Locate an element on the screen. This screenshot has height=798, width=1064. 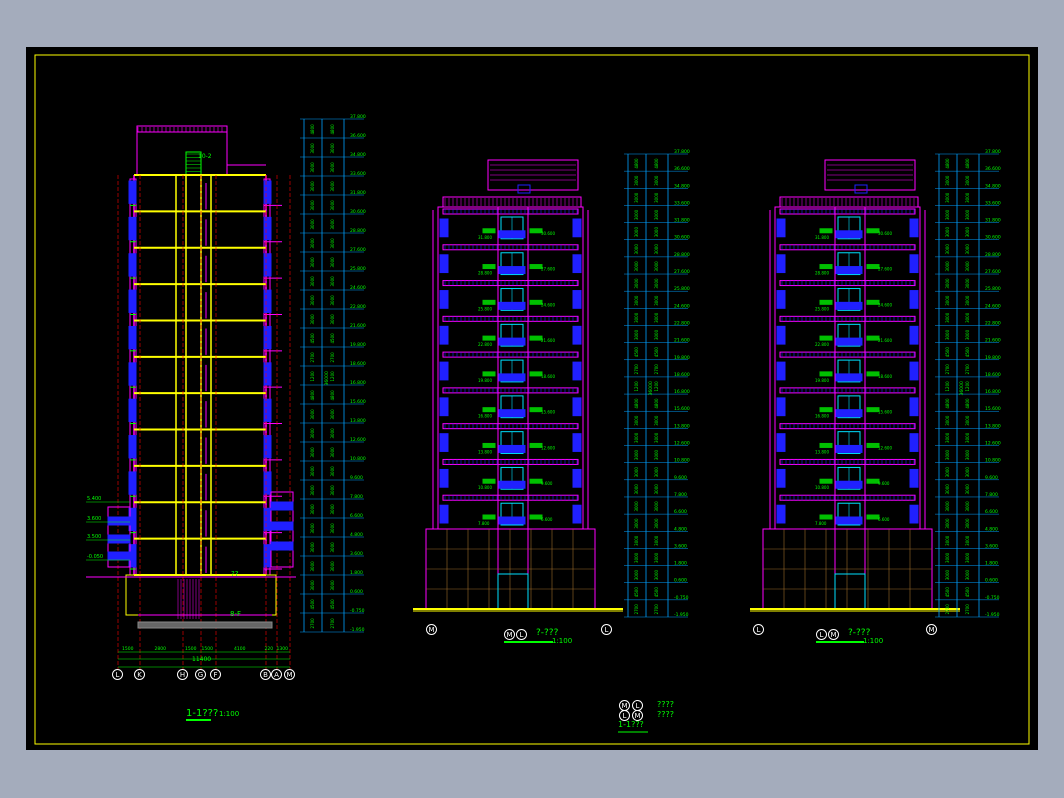
section-total-height: 36000 is located at coordinates (327, 378).